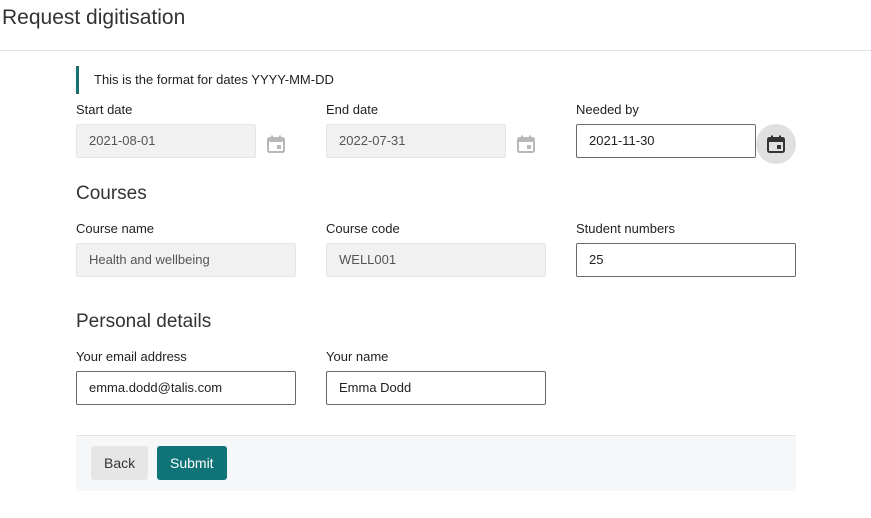 The height and width of the screenshot is (518, 871). I want to click on courses-section-title: Courses, so click(111, 193).